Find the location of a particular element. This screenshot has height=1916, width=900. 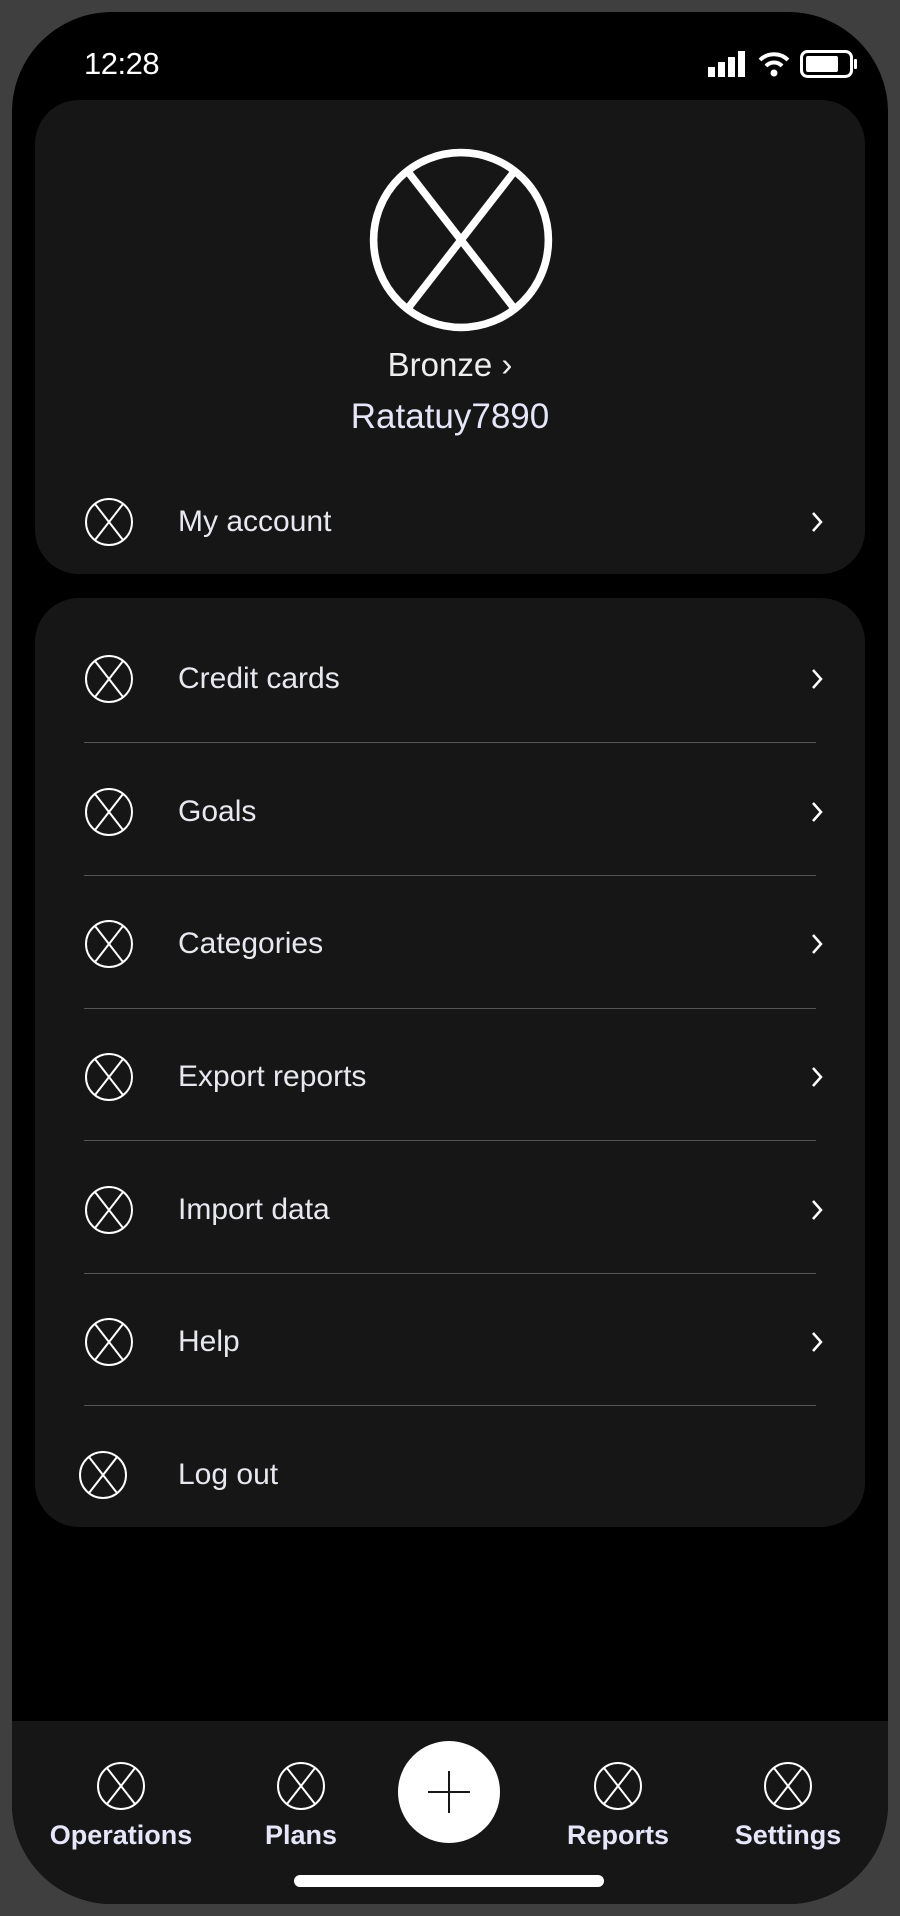

logout-icon is located at coordinates (103, 1475).